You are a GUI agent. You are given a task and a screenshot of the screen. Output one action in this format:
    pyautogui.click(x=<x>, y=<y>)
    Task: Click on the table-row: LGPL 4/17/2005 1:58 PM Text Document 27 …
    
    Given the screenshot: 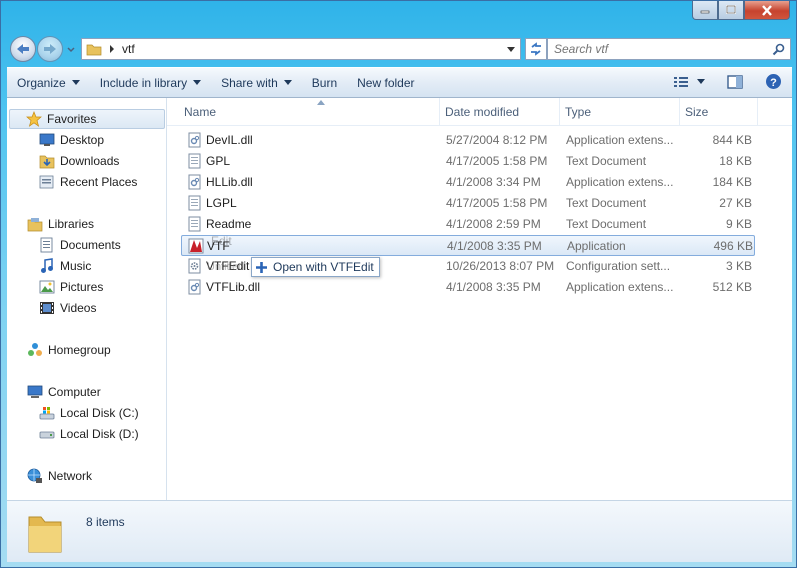 What is the action you would take?
    pyautogui.click(x=468, y=203)
    